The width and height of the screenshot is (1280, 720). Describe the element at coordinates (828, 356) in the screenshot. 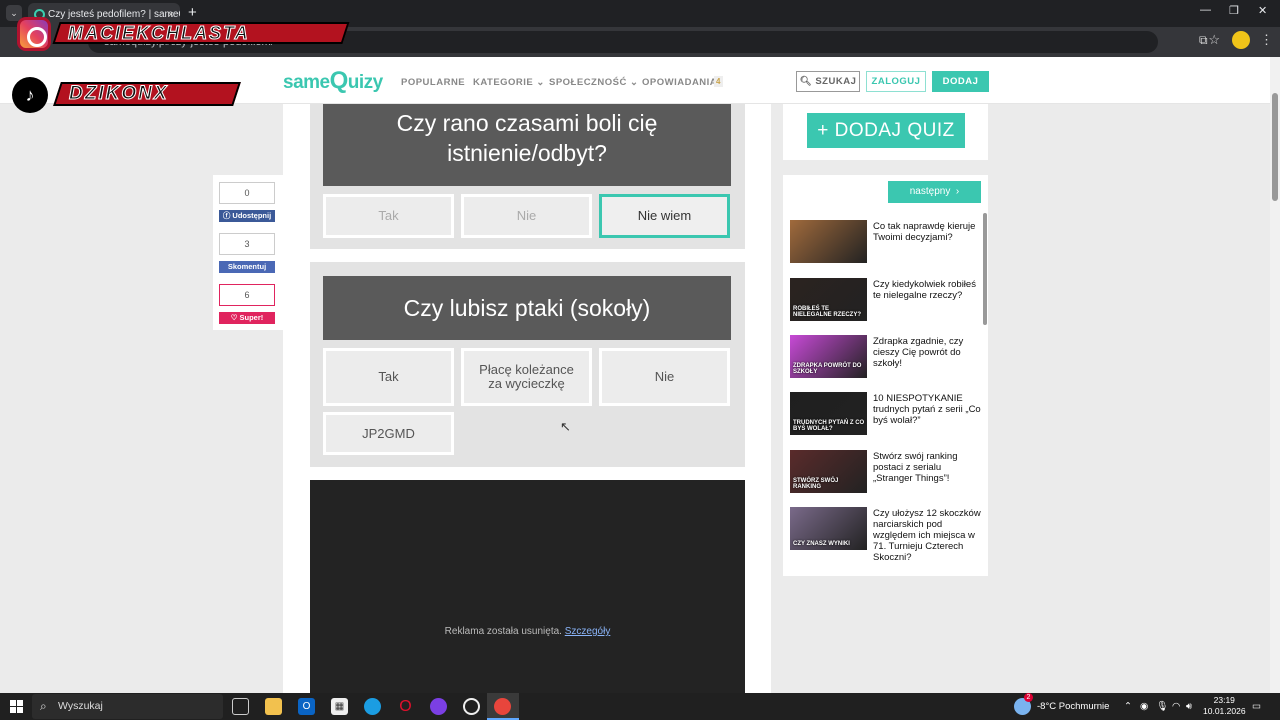

I see `quiz-thumbnail: ZDRAPKA POWRÓT DO SZKOŁY` at that location.